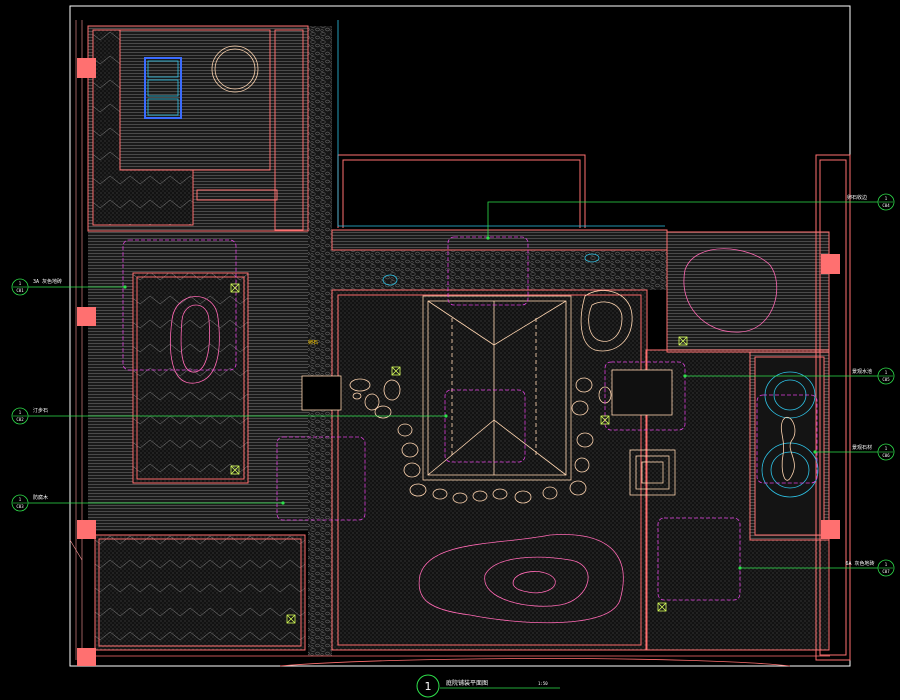 The image size is (900, 700). What do you see at coordinates (886, 205) in the screenshot?
I see `callout-sheet: C04` at bounding box center [886, 205].